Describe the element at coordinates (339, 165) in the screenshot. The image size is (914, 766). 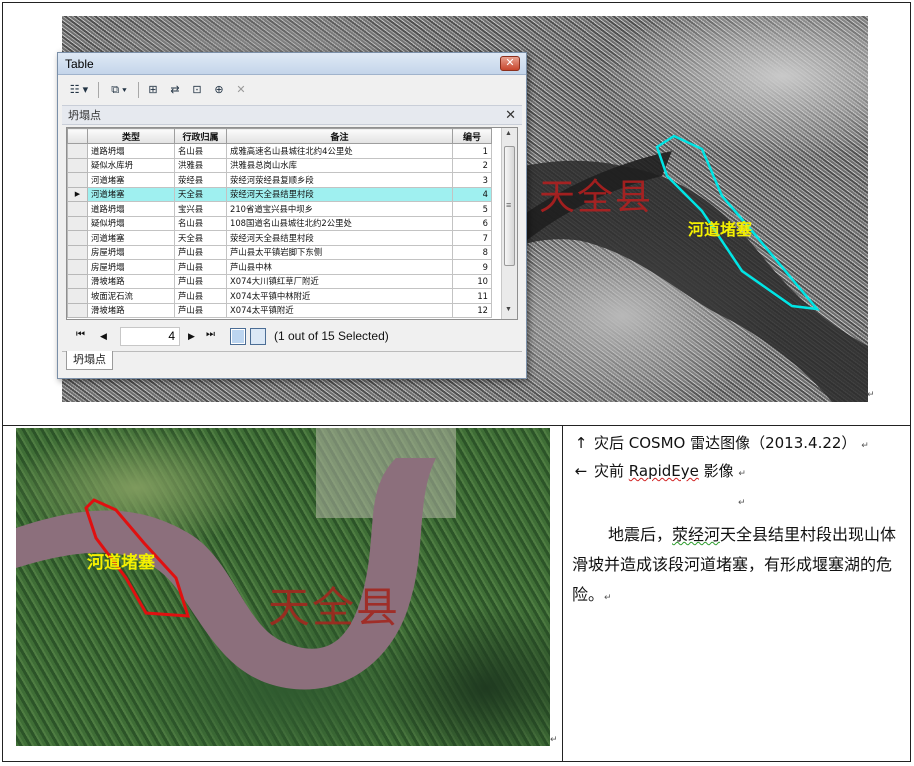
I see `cell-remark: 洪雅县总岗山水库` at that location.